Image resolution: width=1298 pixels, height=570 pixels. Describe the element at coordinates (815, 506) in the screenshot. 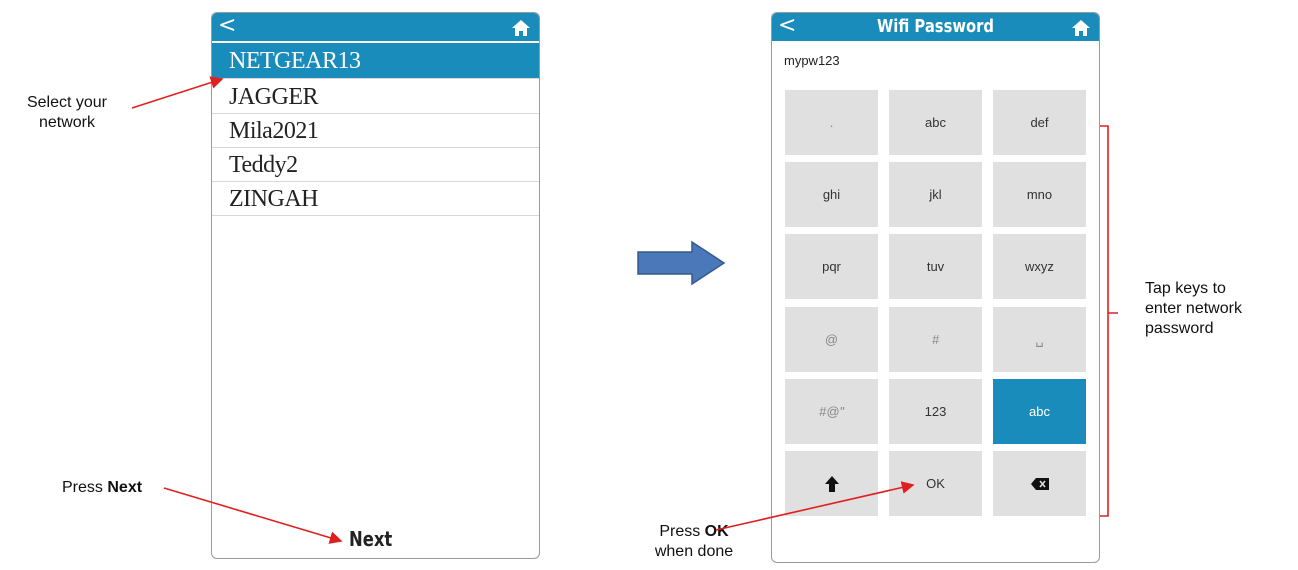

I see `press-ok-arrow` at that location.